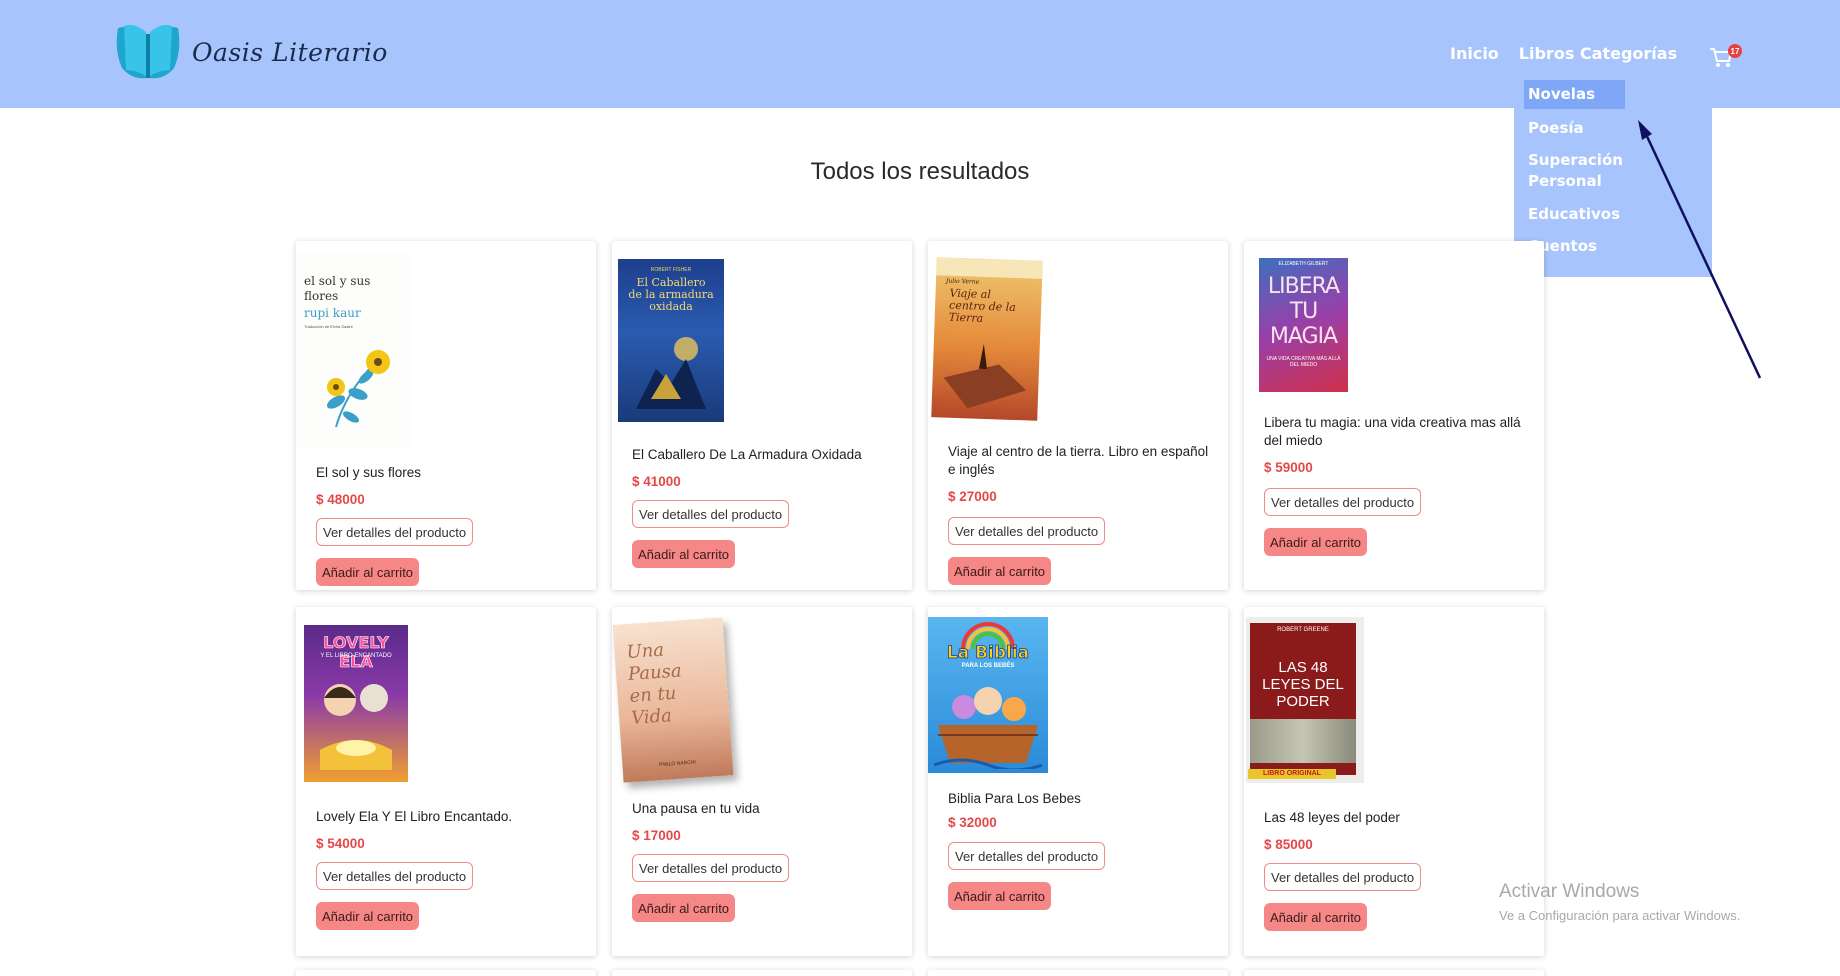 This screenshot has height=976, width=1840. I want to click on brand-logo: Oasis Literario, so click(250, 52).